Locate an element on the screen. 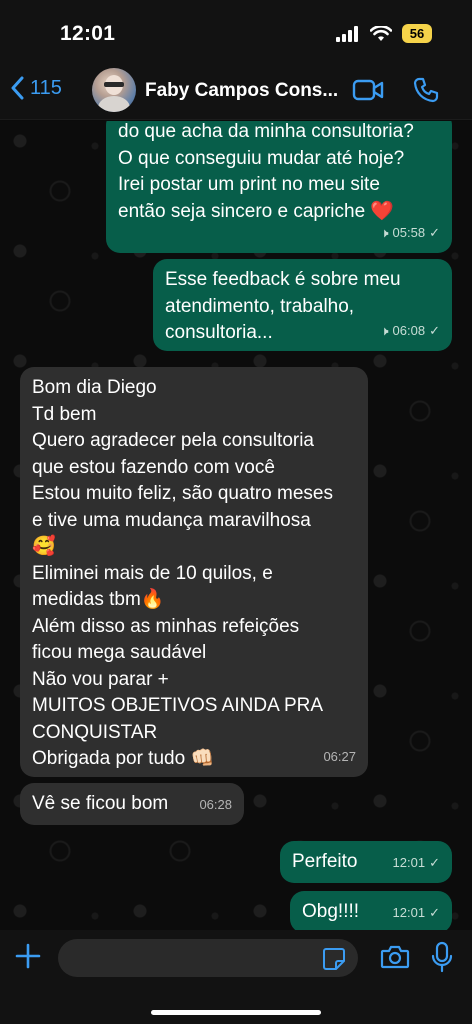  camera-icon is located at coordinates (395, 957).